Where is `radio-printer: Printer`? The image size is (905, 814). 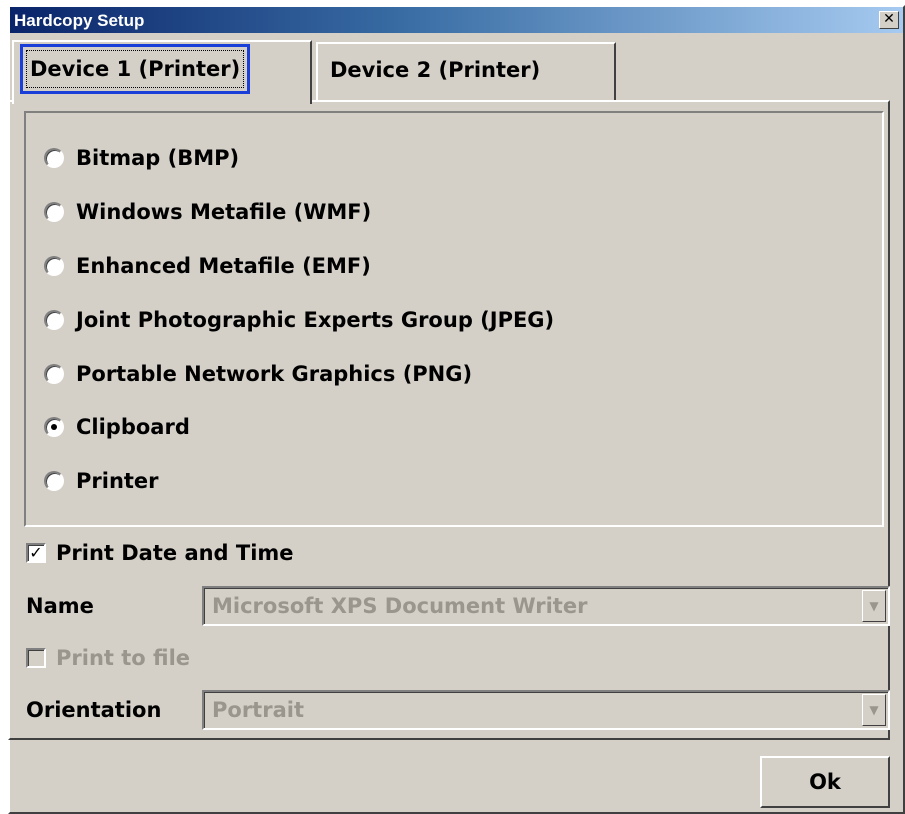
radio-printer: Printer is located at coordinates (101, 481).